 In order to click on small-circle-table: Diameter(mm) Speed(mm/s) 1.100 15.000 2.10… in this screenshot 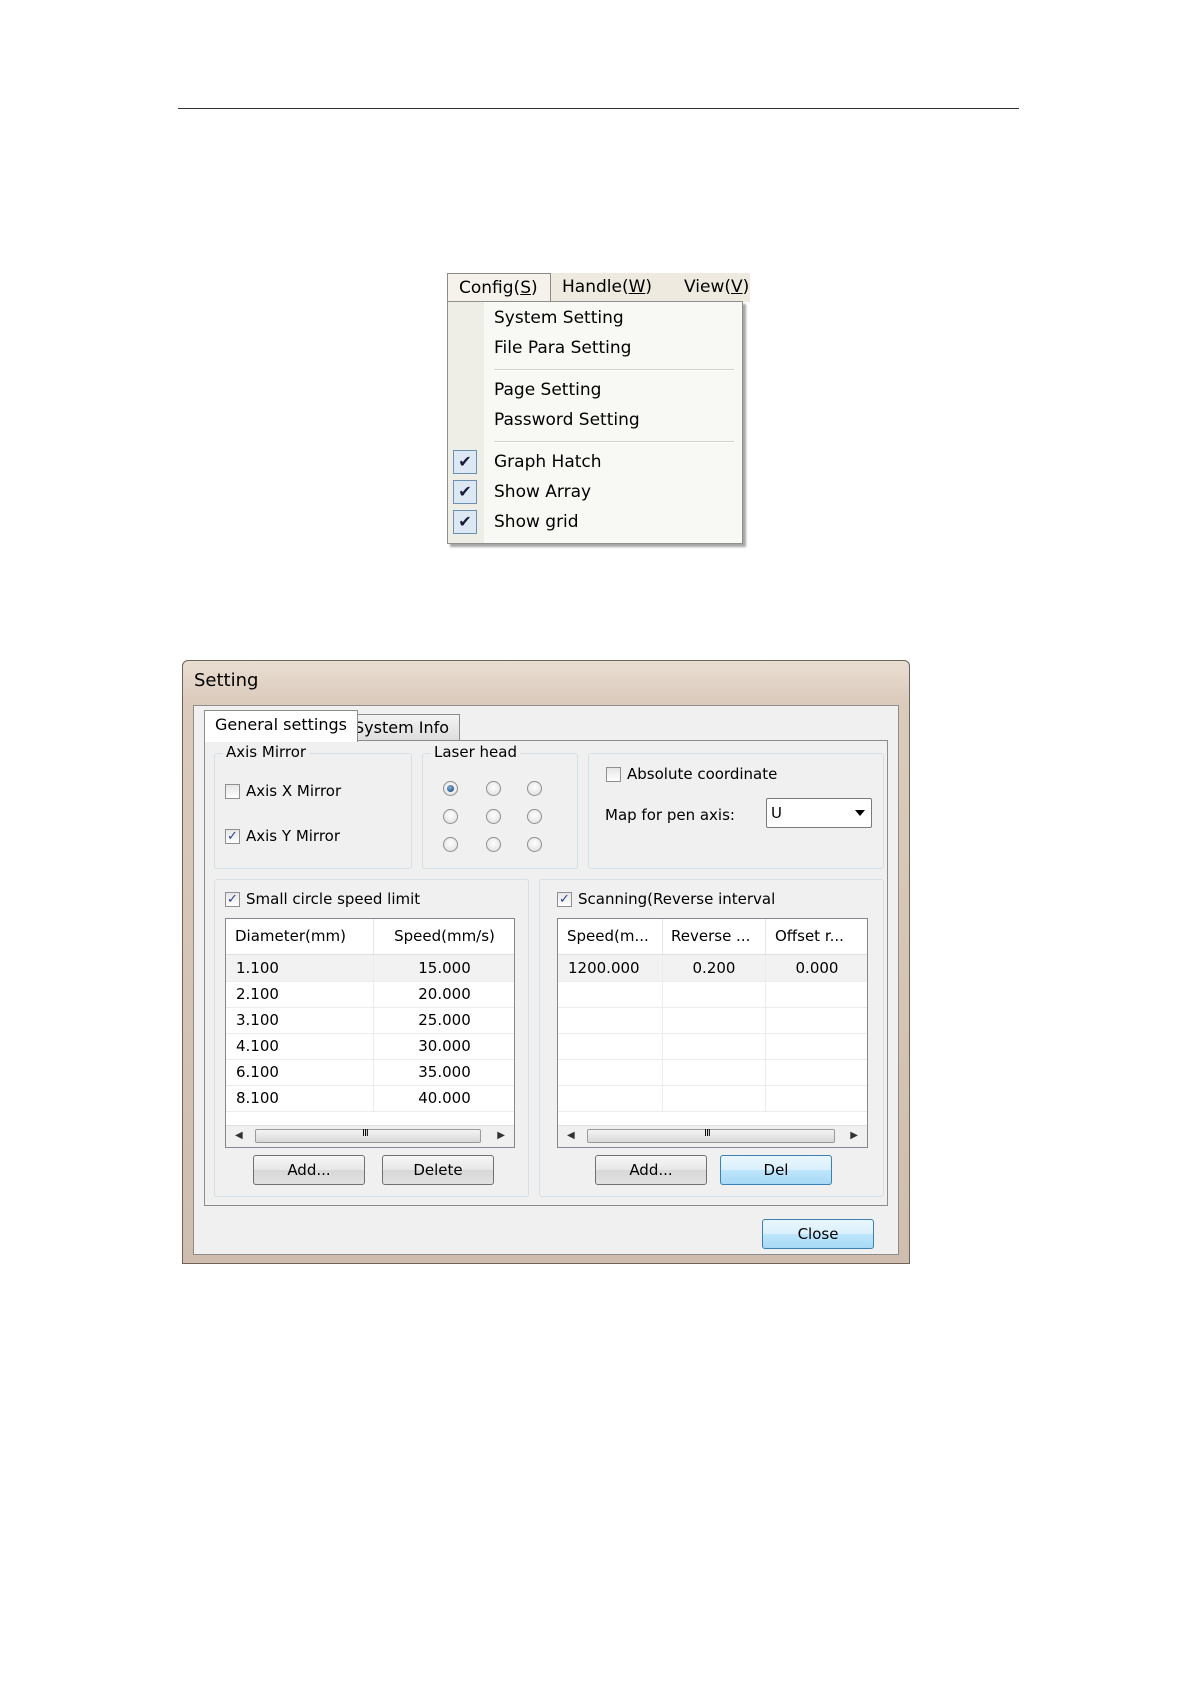, I will do `click(370, 1033)`.